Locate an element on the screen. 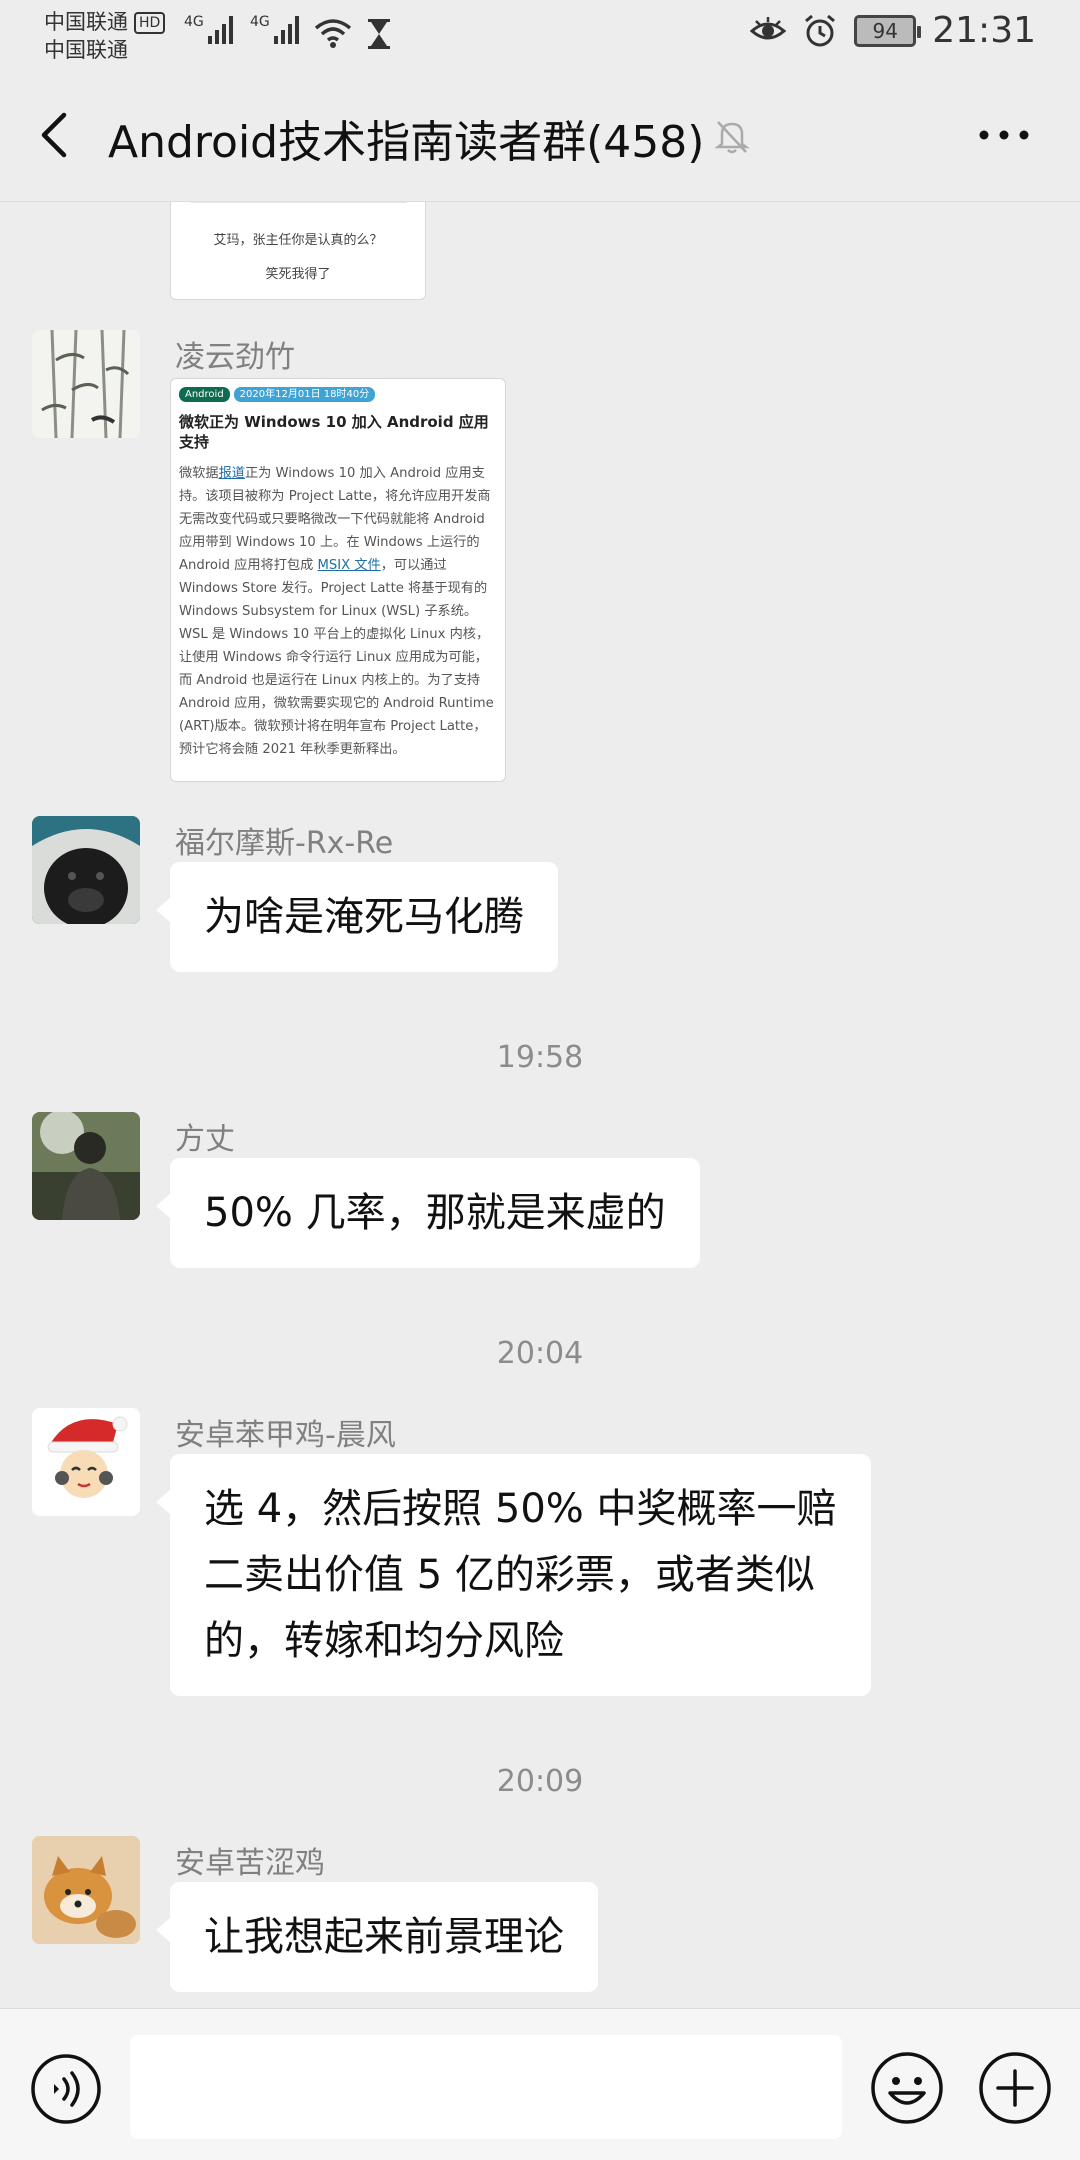  timestamp: 19:58 is located at coordinates (540, 1057).